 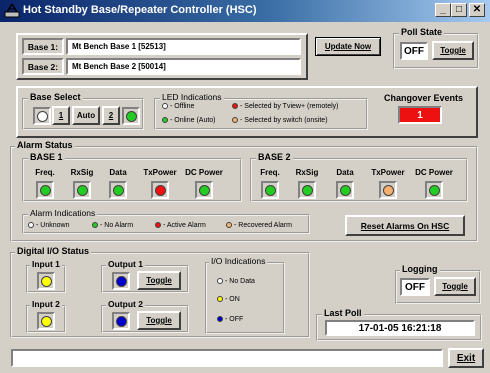 What do you see at coordinates (235, 106) in the screenshot?
I see `remote-dot-icon` at bounding box center [235, 106].